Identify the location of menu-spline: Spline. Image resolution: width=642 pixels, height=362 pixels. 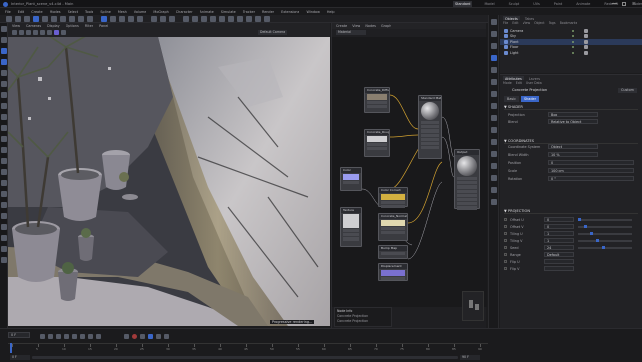
(105, 12).